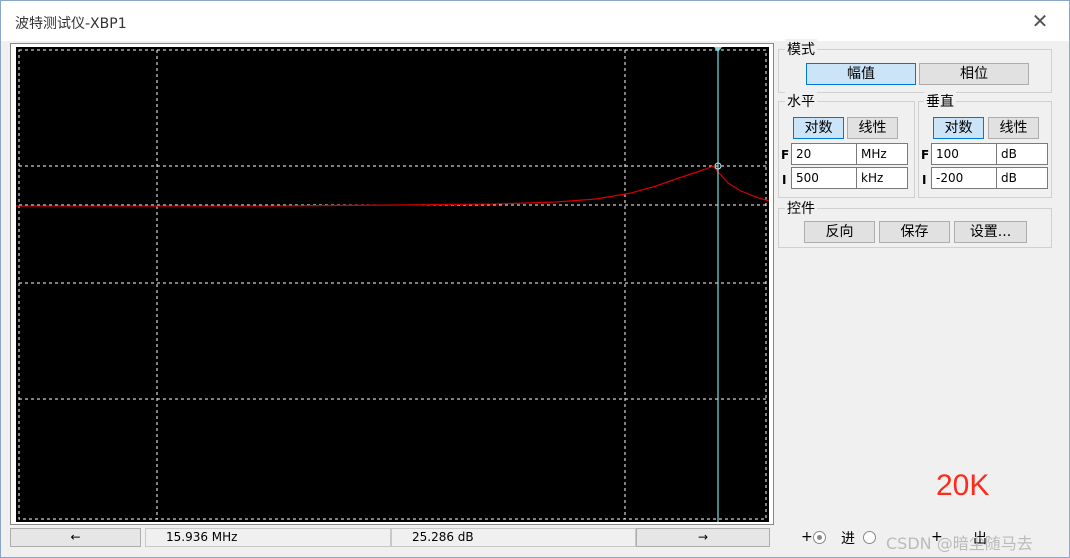 Image resolution: width=1070 pixels, height=558 pixels. I want to click on horizontal-initial-label: I, so click(784, 180).